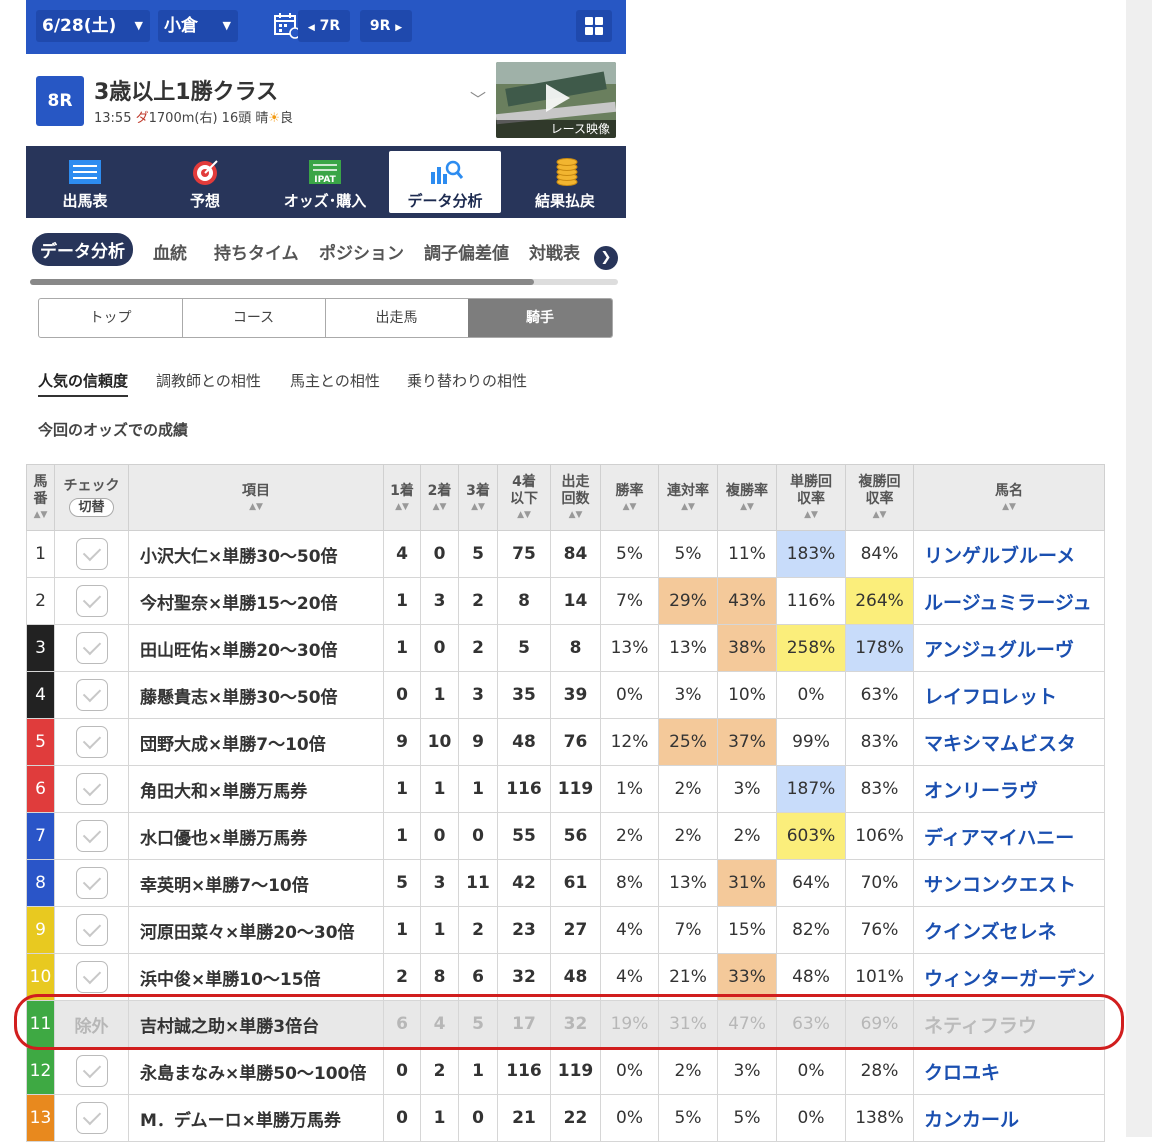 The height and width of the screenshot is (1142, 1152). Describe the element at coordinates (1009, 883) in the screenshot. I see `horse-name-link: サンコンクエスト` at that location.